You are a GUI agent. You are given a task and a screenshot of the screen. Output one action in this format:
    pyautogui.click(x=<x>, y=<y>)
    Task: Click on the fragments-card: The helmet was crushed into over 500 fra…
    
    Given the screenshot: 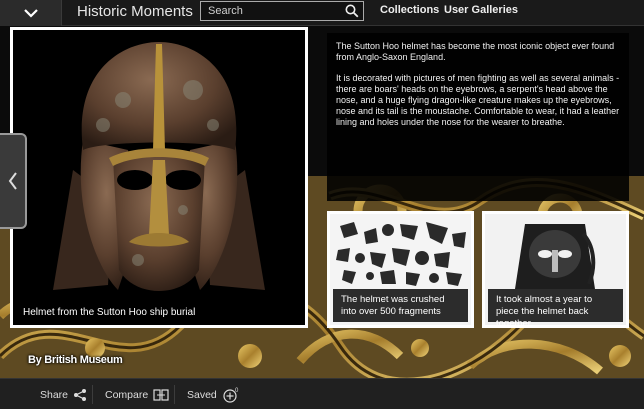 What is the action you would take?
    pyautogui.click(x=400, y=269)
    